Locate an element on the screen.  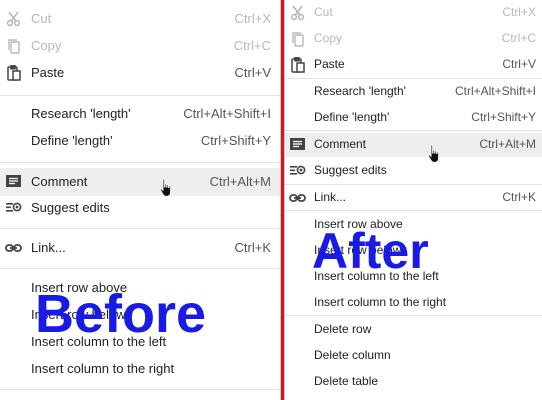
menu-item-label: Delete table is located at coordinates (346, 381).